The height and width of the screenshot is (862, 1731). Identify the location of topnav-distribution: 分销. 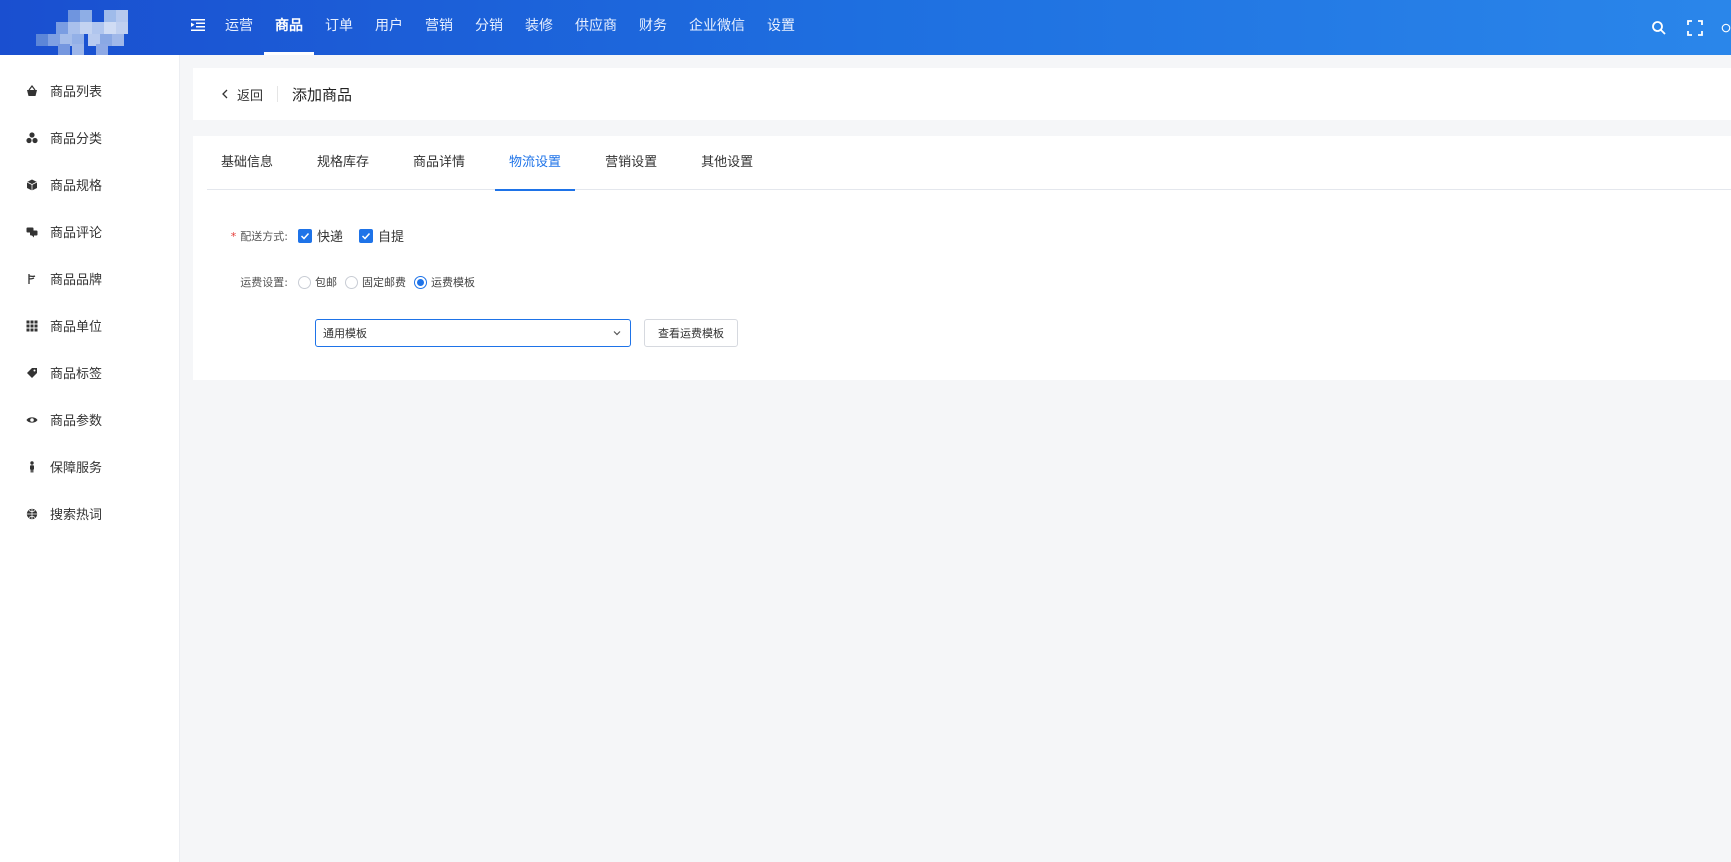
(489, 27).